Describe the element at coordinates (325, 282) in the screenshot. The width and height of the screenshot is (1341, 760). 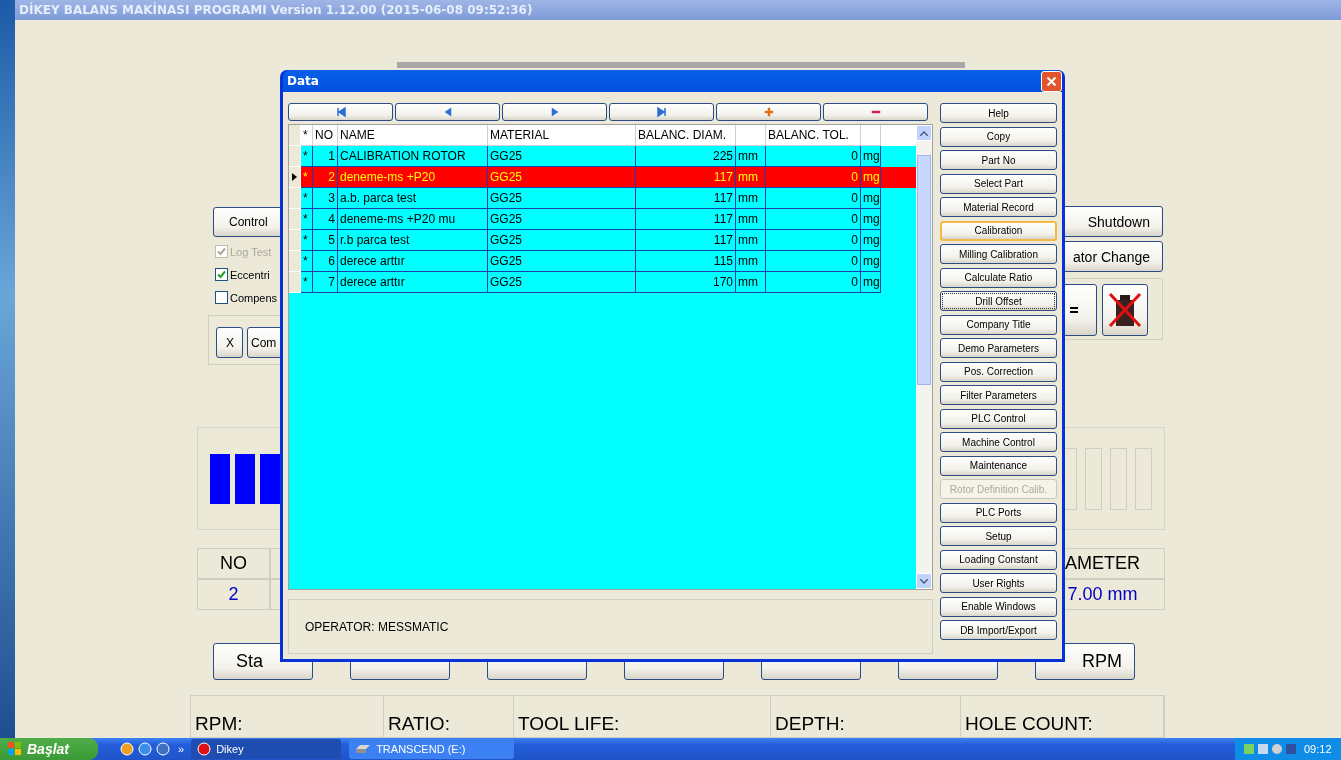
I see `table-cell: 7` at that location.